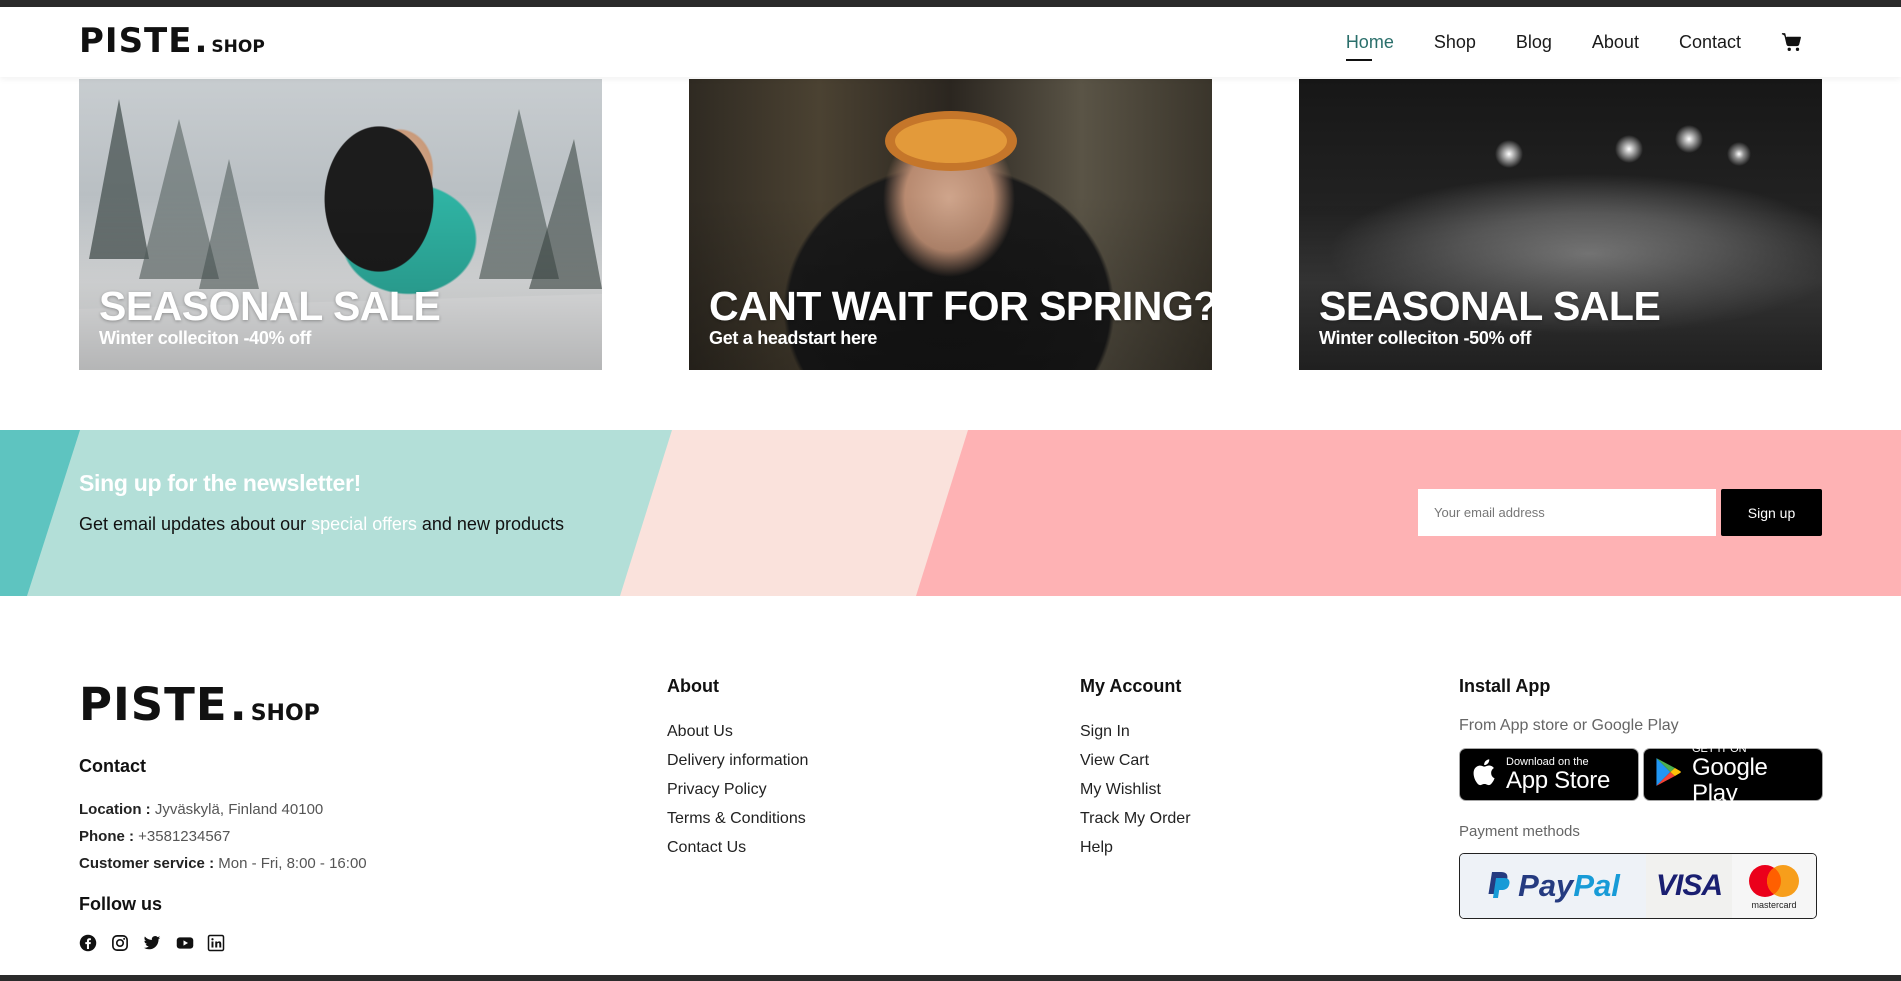 The image size is (1901, 981). I want to click on nav-about: About, so click(1615, 42).